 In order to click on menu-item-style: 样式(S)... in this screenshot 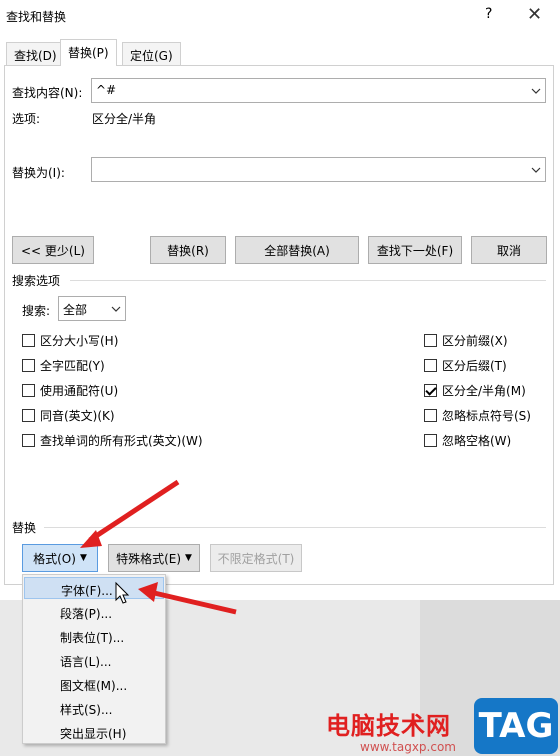, I will do `click(94, 708)`.